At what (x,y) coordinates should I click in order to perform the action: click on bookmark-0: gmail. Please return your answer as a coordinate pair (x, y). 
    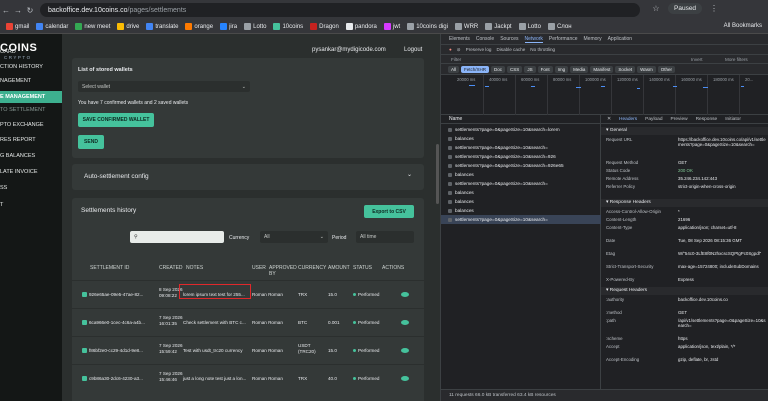
    Looking at the image, I should click on (17, 26).